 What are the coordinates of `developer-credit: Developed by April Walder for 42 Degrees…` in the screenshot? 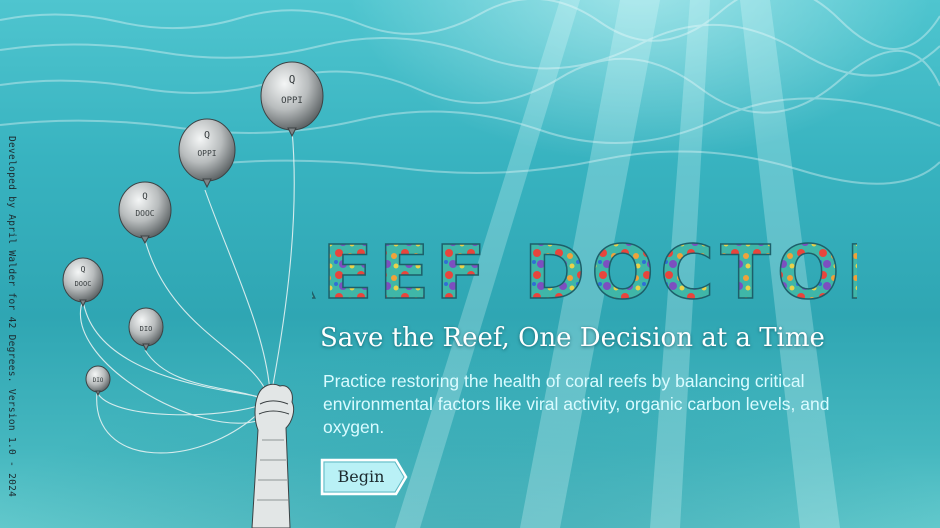 It's located at (11, 317).